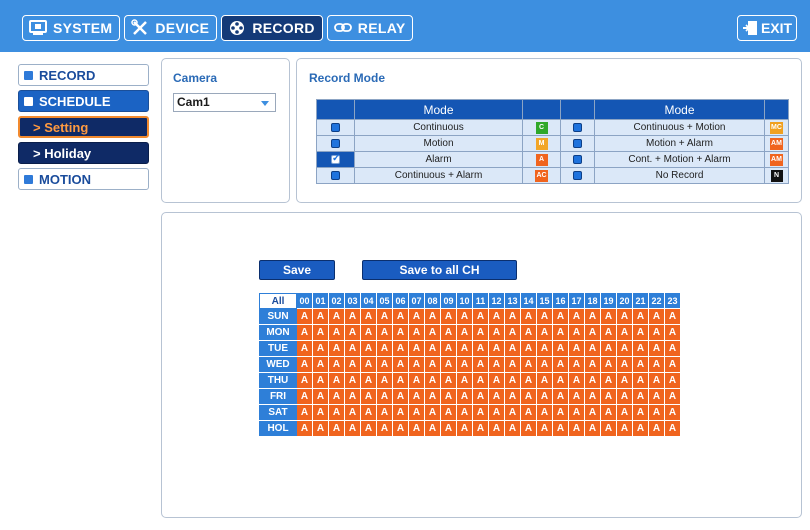  Describe the element at coordinates (465, 301) in the screenshot. I see `hour-header-10: 10` at that location.